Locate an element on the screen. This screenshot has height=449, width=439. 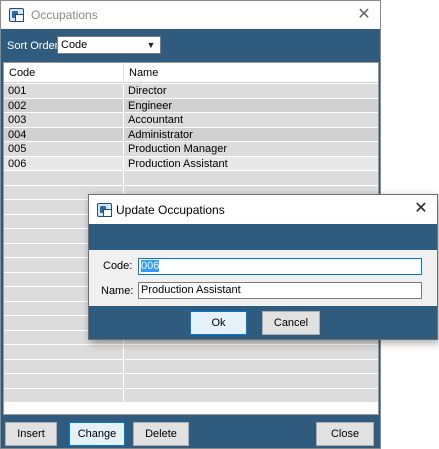
cell-code: 003 is located at coordinates (17, 120).